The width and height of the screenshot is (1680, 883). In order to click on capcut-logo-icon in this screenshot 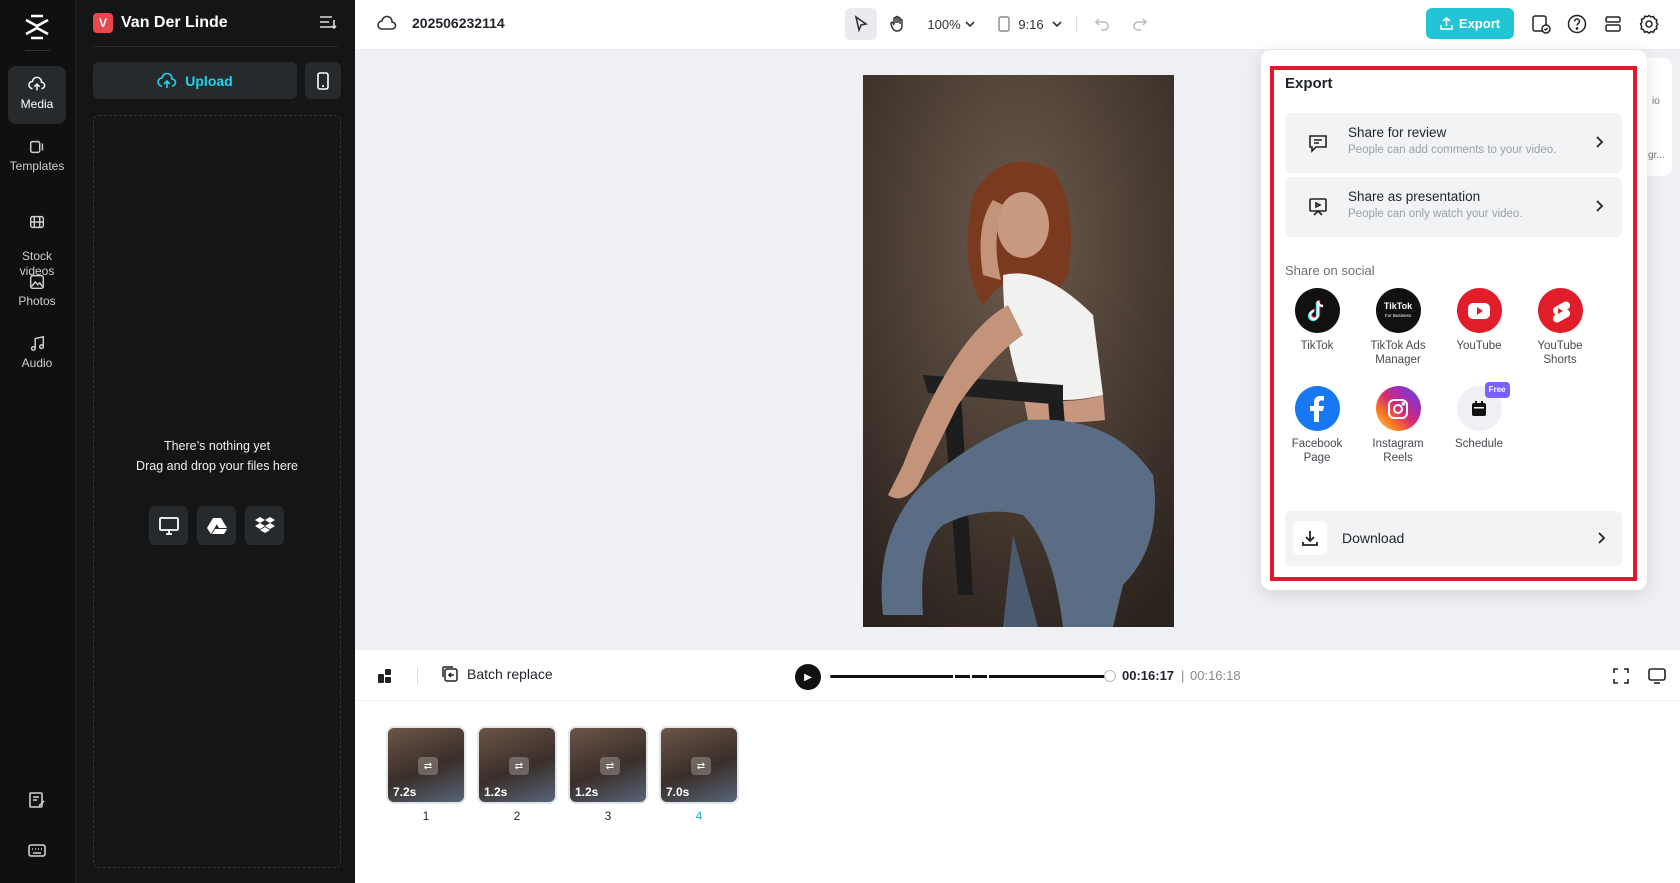, I will do `click(37, 27)`.